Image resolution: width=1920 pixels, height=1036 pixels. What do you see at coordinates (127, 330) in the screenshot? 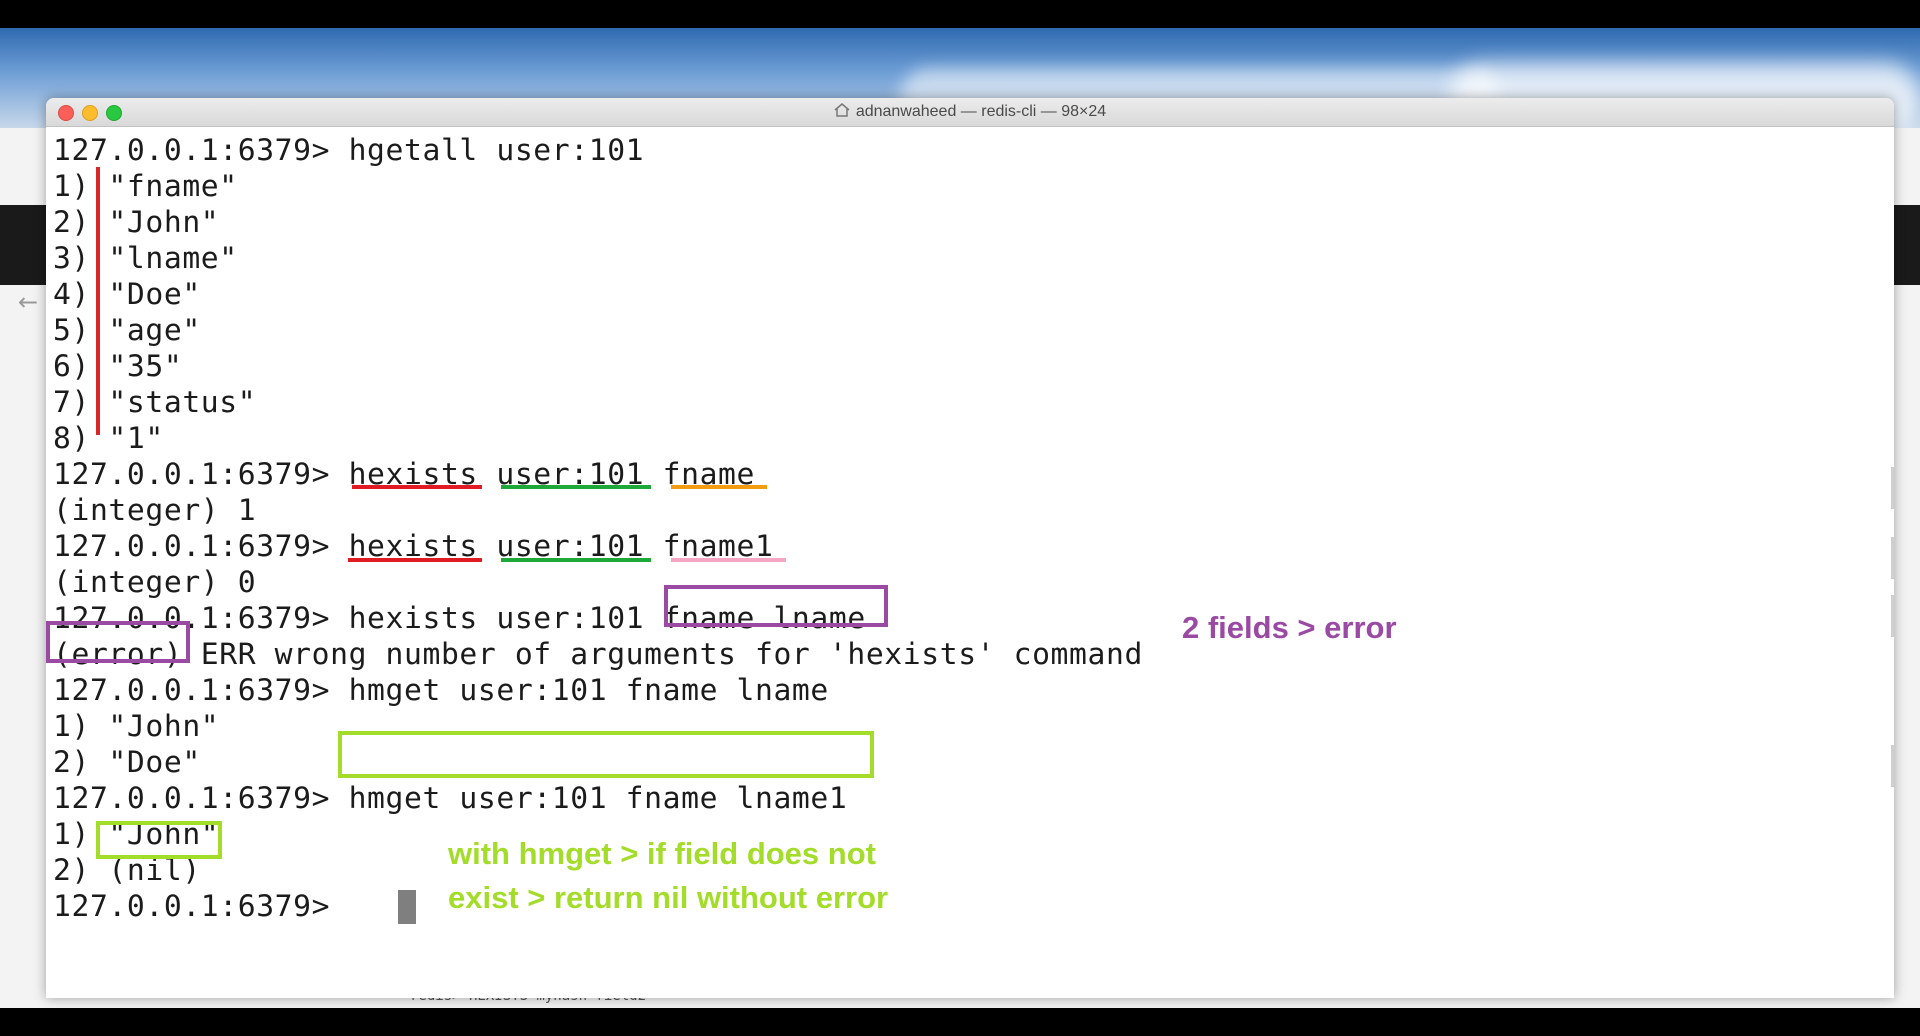
I see `terminal-line: 5) "age"` at bounding box center [127, 330].